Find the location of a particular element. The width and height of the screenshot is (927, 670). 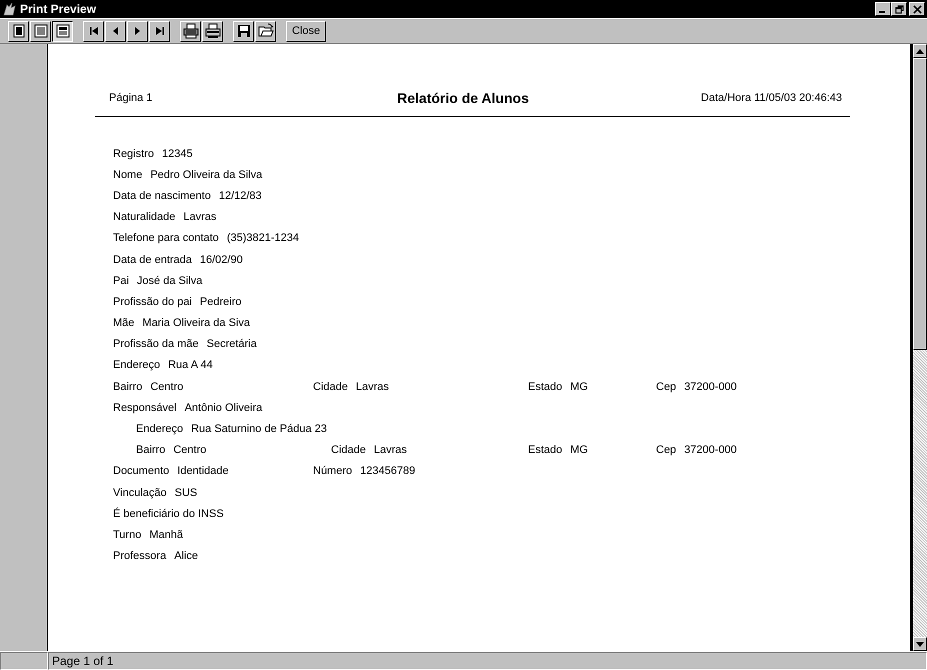

field-label: Vinculação is located at coordinates (140, 492).